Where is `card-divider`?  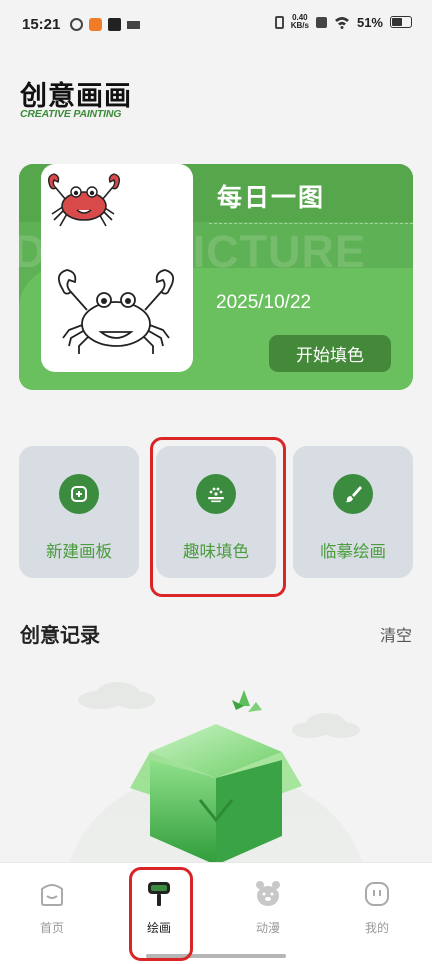 card-divider is located at coordinates (311, 223).